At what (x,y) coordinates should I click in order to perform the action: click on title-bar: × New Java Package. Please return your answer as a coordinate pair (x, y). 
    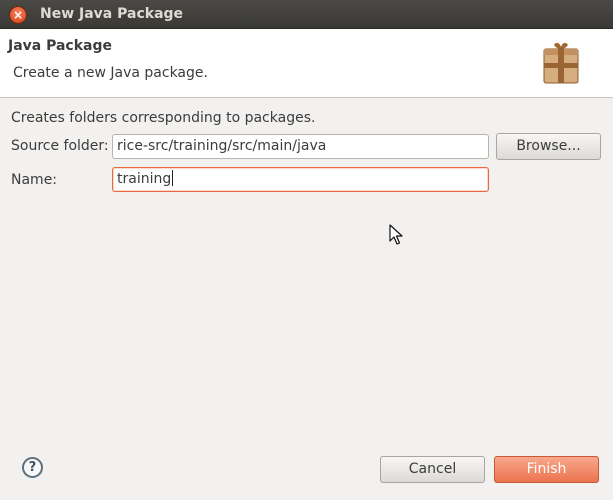
    Looking at the image, I should click on (306, 14).